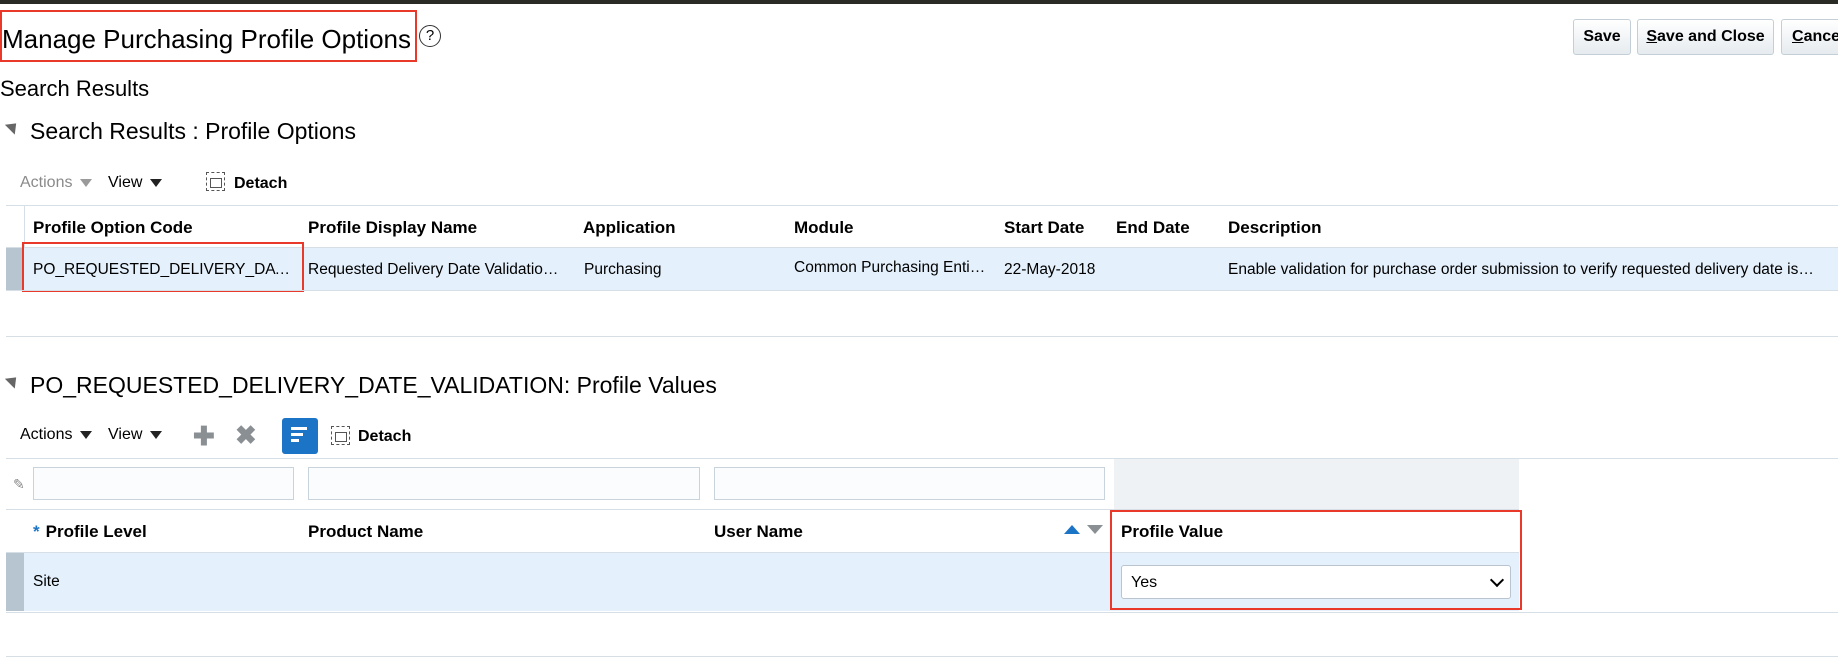 The height and width of the screenshot is (659, 1838). Describe the element at coordinates (1652, 36) in the screenshot. I see `save-and-close-mnemonic: S` at that location.